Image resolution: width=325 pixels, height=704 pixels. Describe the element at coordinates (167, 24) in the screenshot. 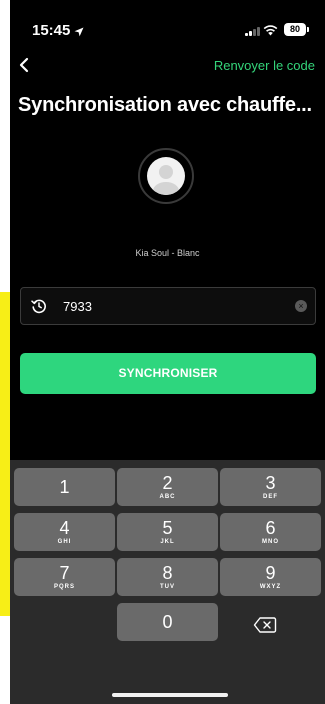

I see `status-bar: 15:45 80` at that location.